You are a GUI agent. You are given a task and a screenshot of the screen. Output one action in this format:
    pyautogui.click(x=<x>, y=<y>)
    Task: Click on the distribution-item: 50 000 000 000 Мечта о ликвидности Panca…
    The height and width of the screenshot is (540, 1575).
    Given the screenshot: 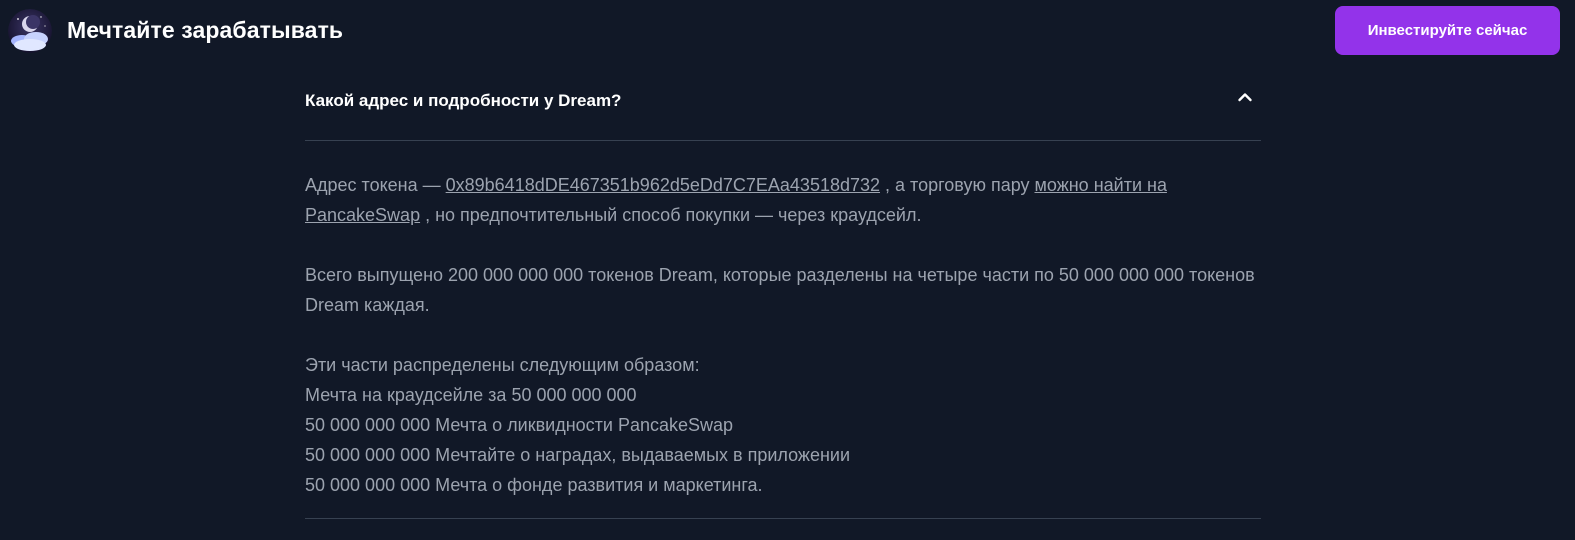 What is the action you would take?
    pyautogui.click(x=519, y=425)
    